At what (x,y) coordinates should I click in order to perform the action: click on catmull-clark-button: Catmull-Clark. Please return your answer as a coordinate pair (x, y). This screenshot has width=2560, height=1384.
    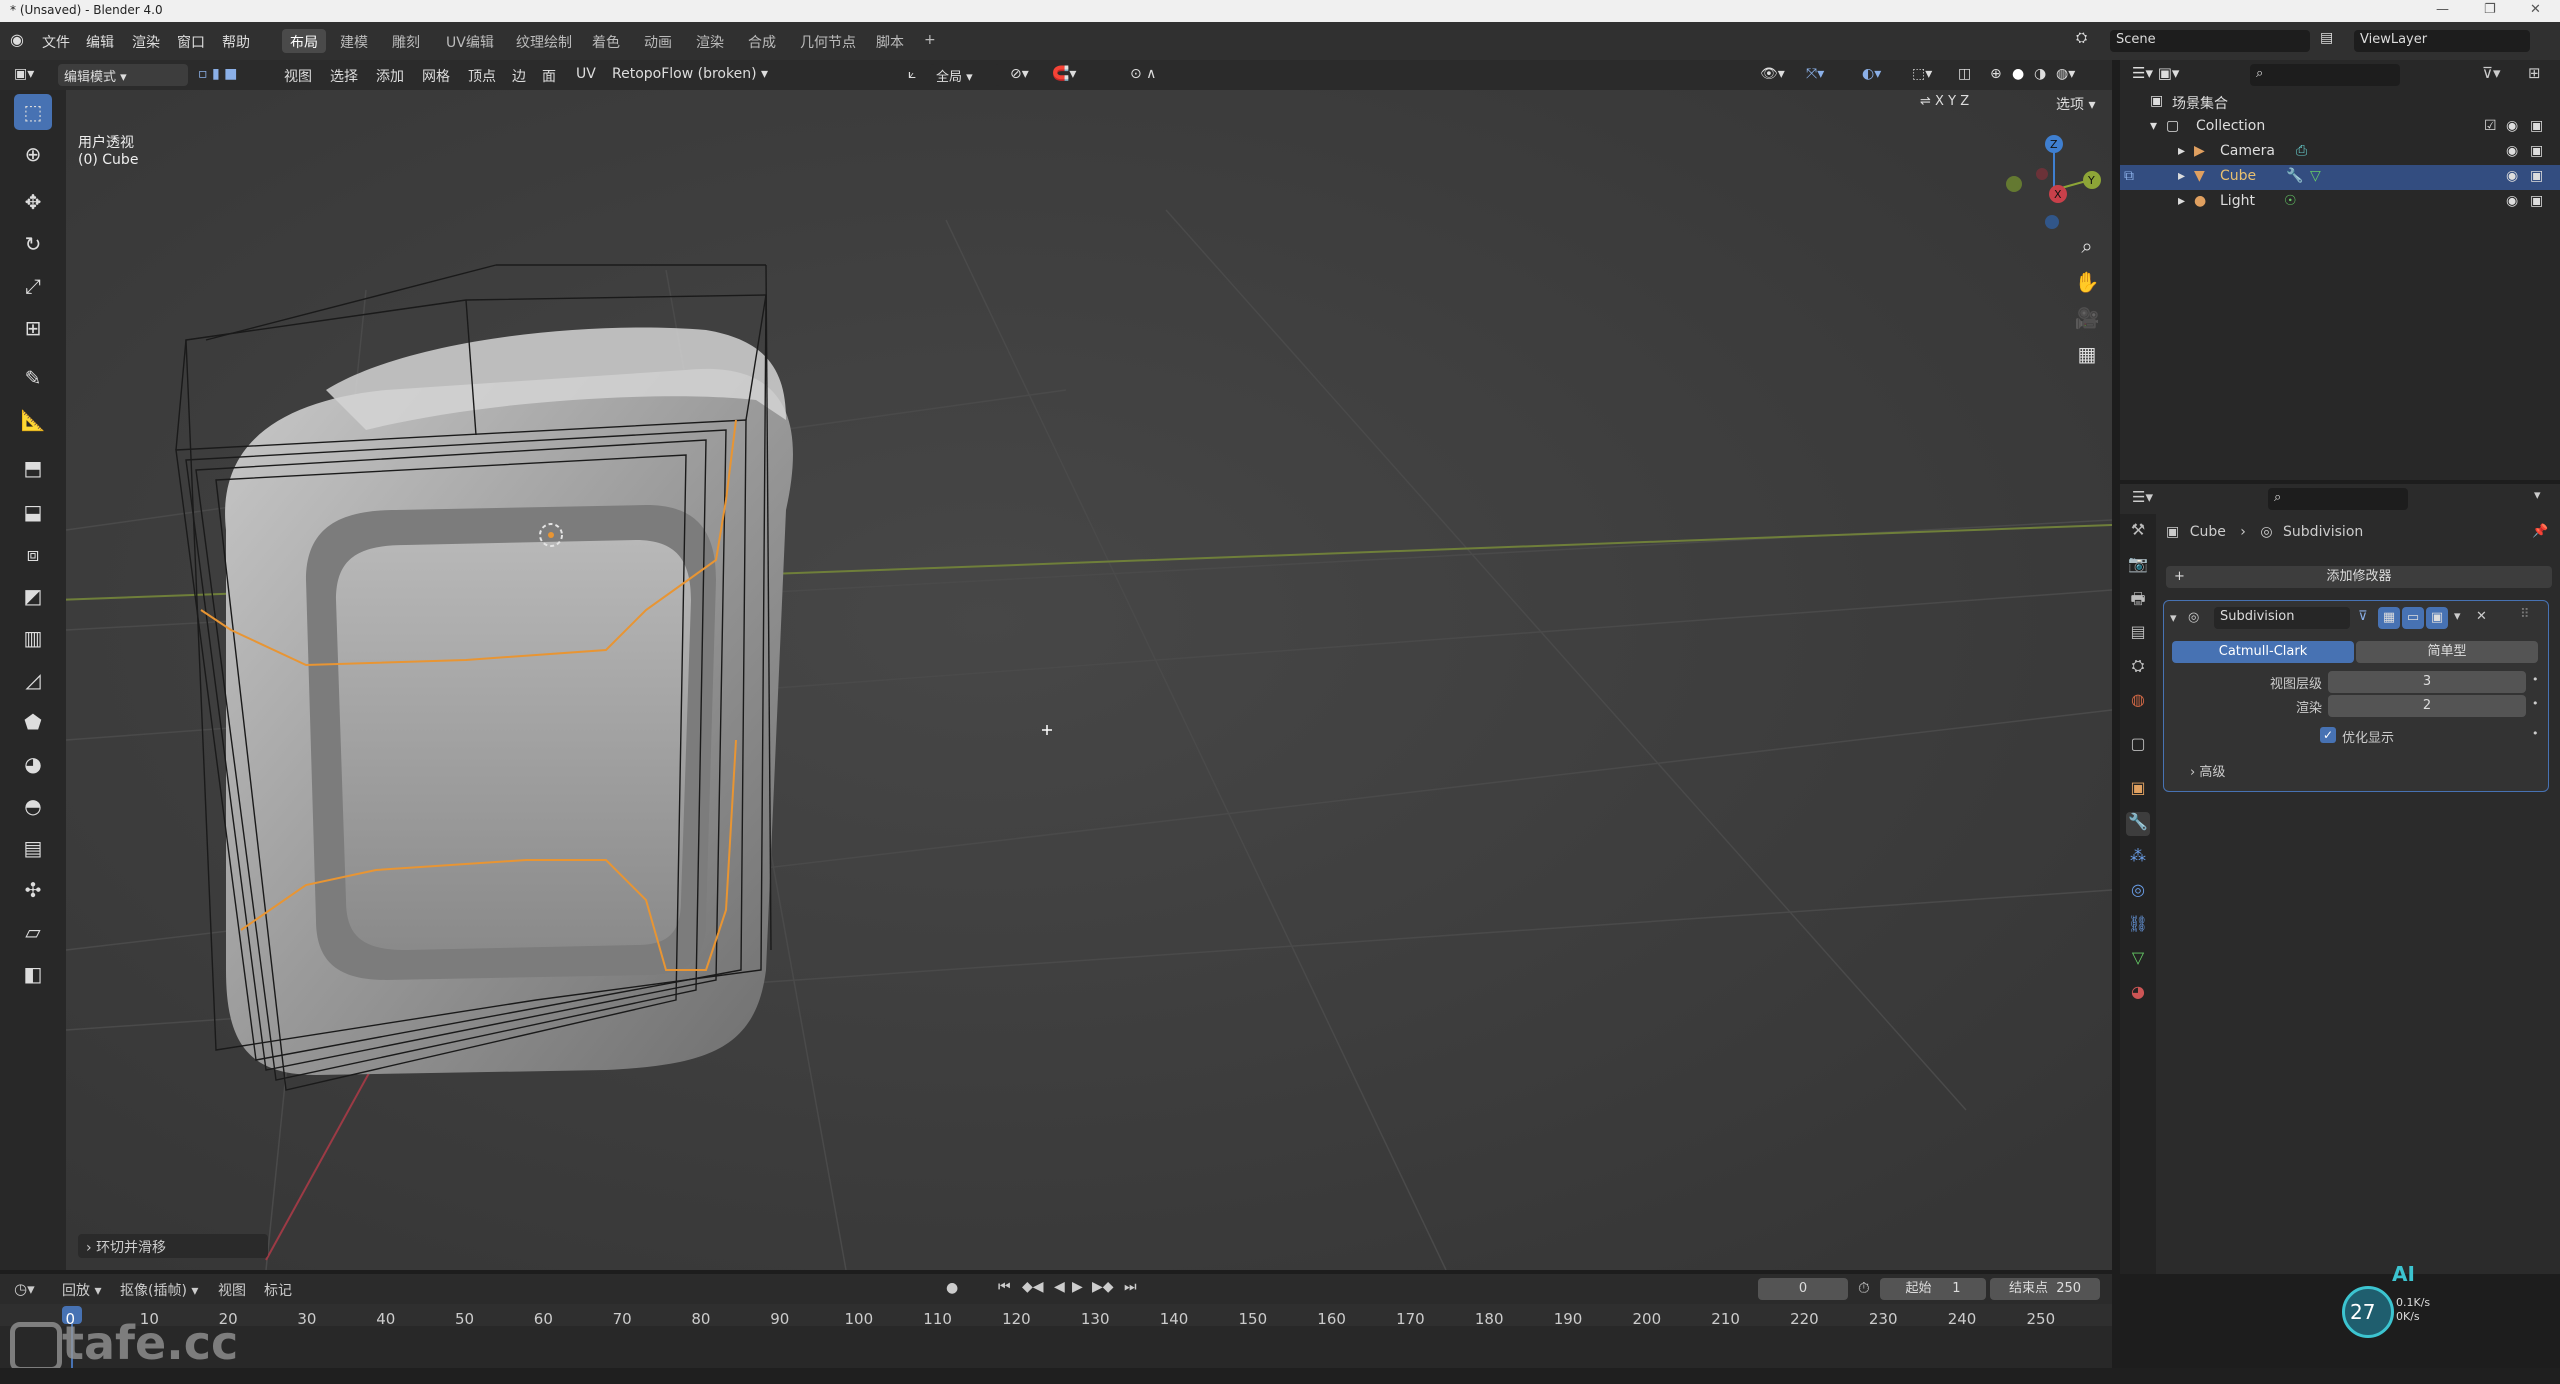
    Looking at the image, I should click on (2263, 652).